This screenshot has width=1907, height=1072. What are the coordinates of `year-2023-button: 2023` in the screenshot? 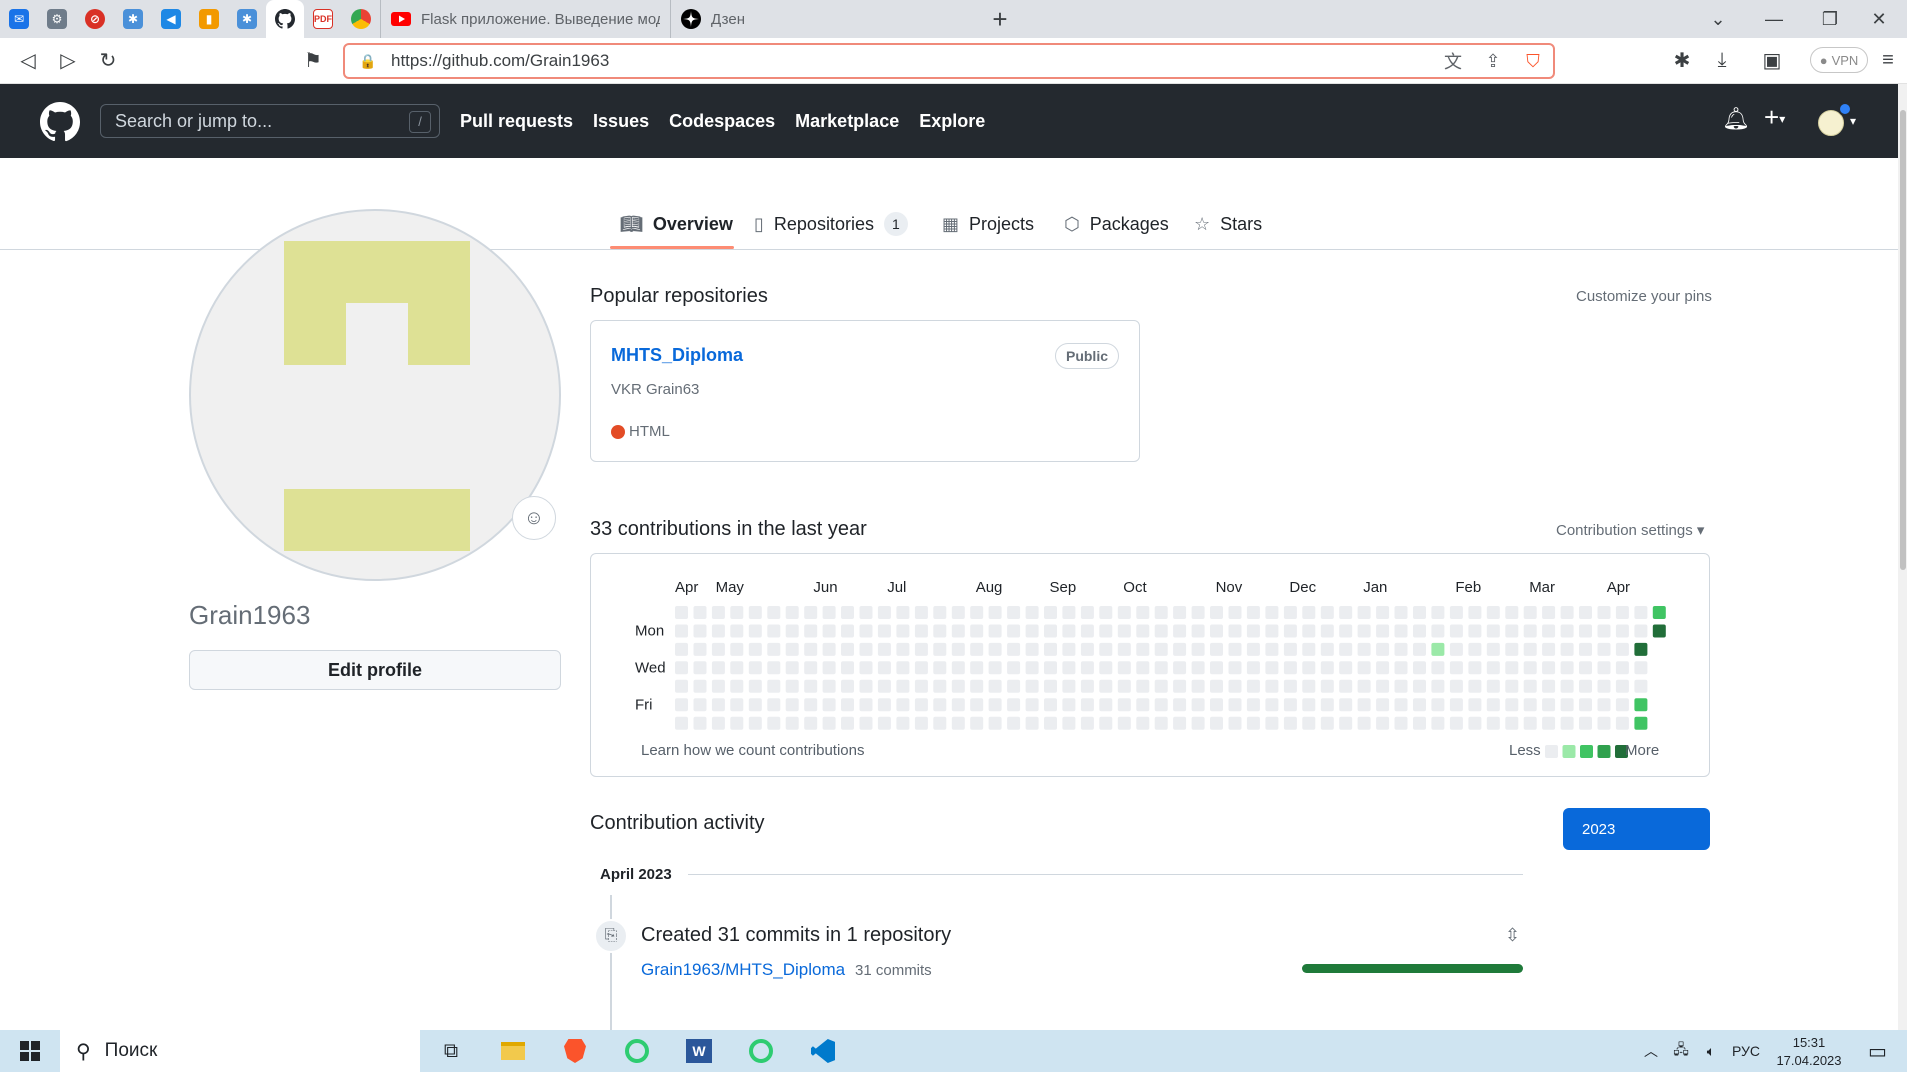 It's located at (1636, 829).